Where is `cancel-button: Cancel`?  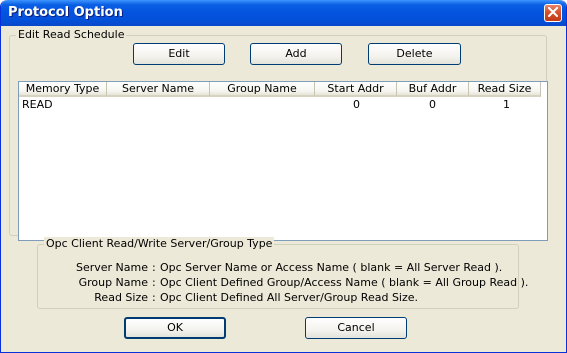
cancel-button: Cancel is located at coordinates (356, 328).